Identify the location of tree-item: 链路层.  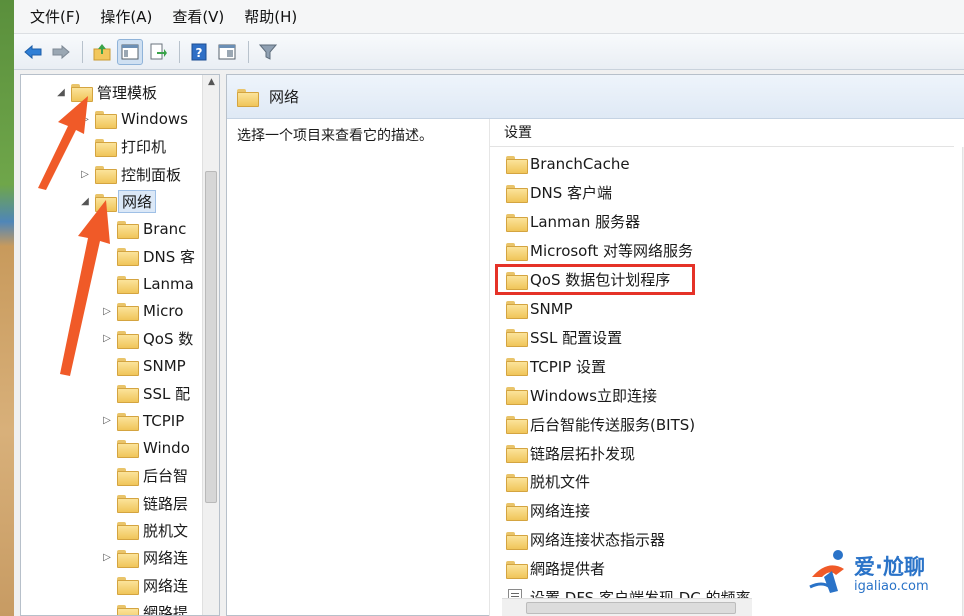
(144, 503).